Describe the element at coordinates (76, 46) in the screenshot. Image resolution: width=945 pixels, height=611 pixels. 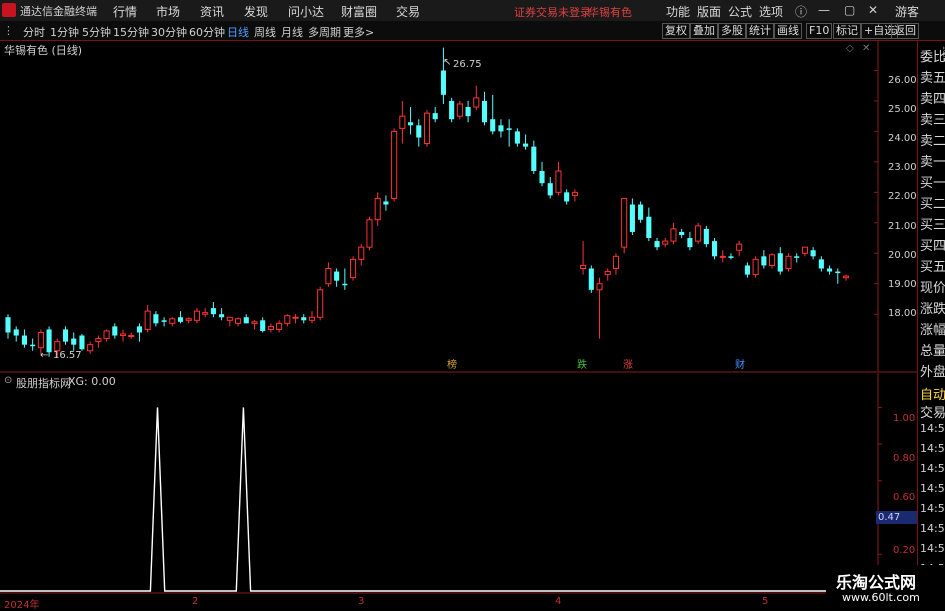
I see `chart-options-icon: ⌄` at that location.